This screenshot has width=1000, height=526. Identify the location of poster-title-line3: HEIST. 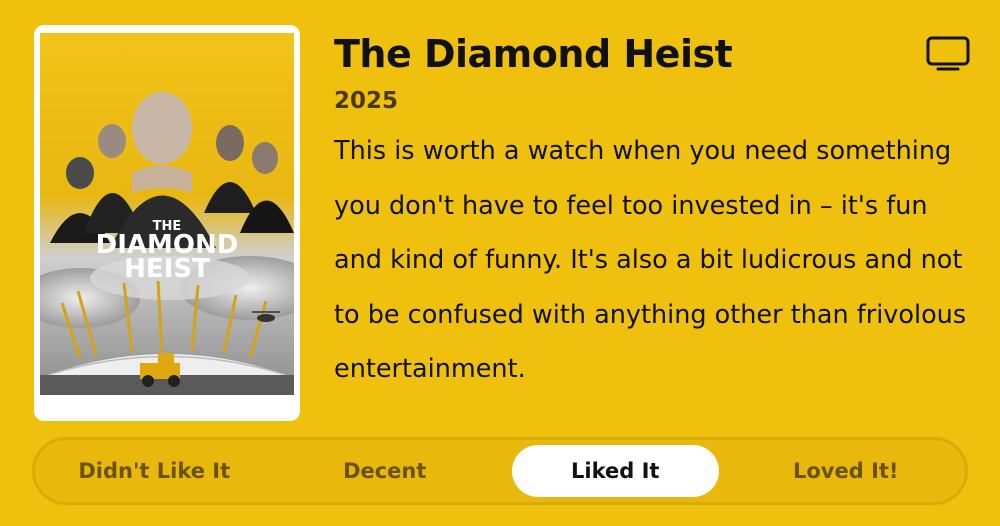
(167, 269).